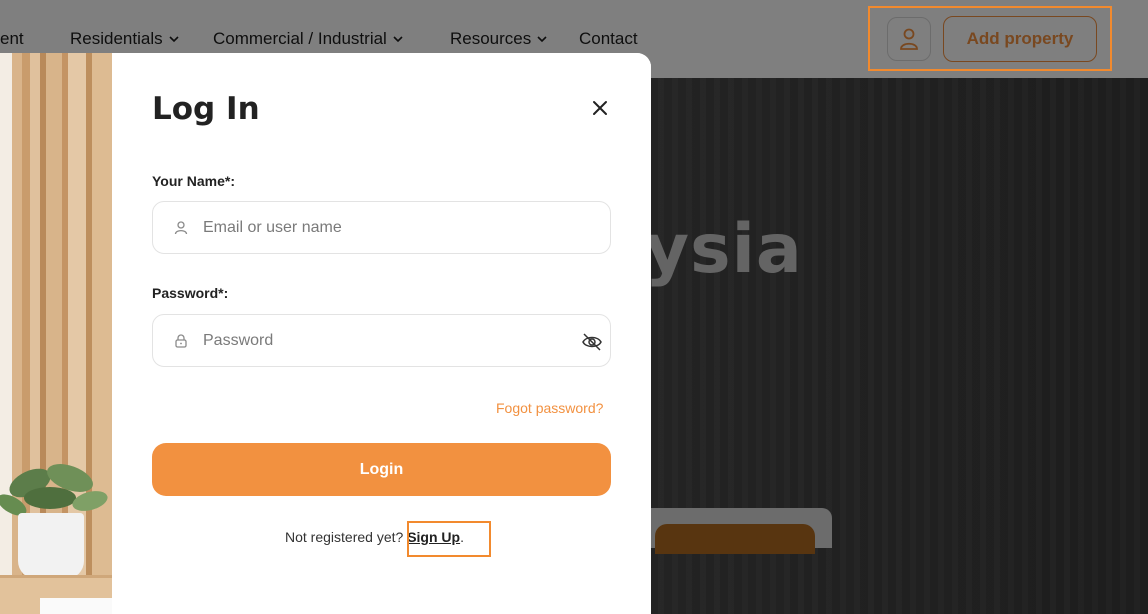 The width and height of the screenshot is (1148, 614). What do you see at coordinates (449, 539) in the screenshot?
I see `highlight-sign-up` at bounding box center [449, 539].